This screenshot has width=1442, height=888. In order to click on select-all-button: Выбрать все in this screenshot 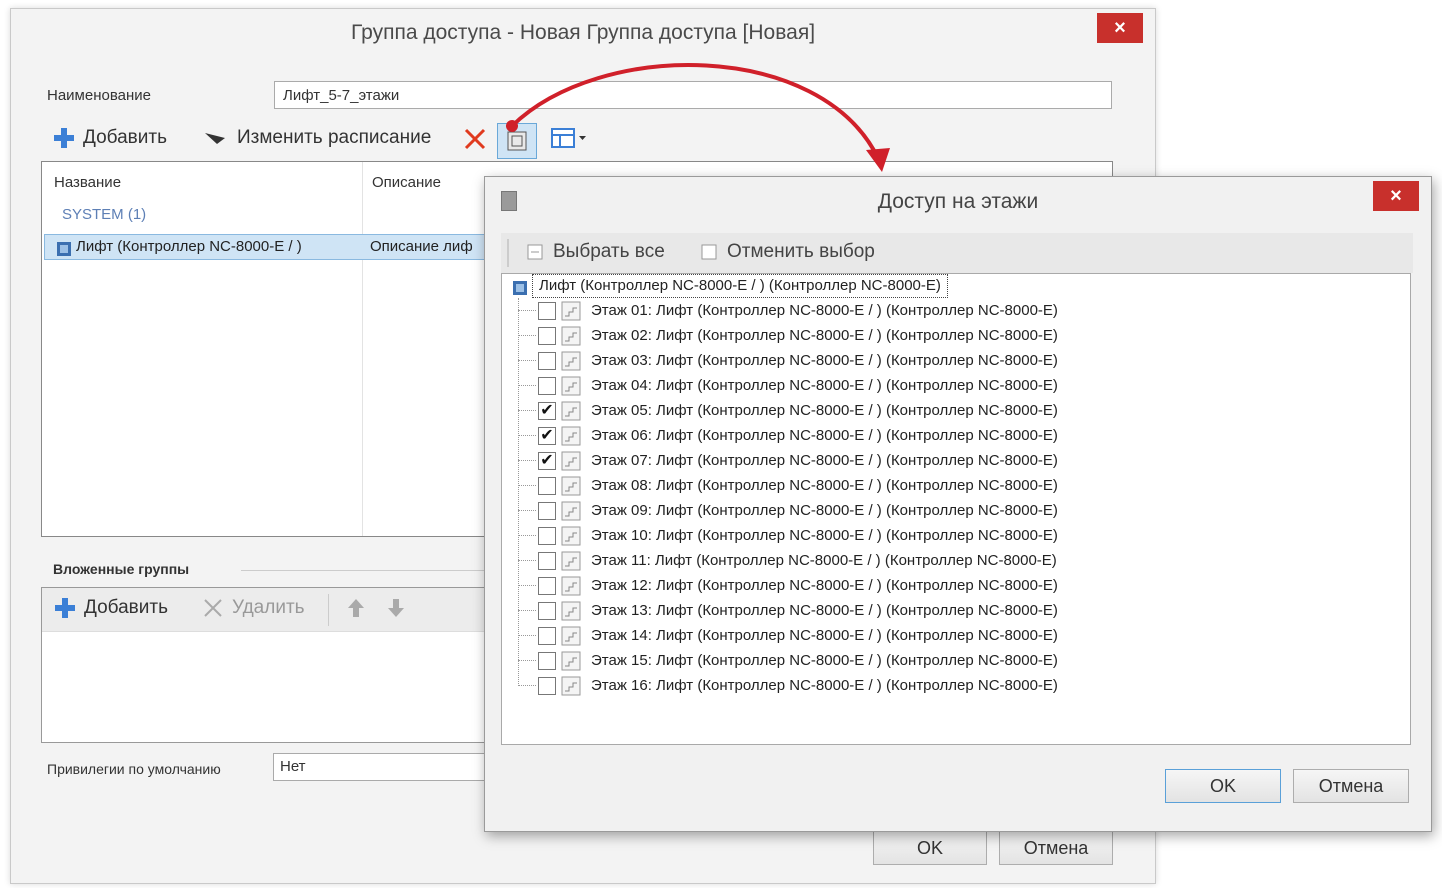, I will do `click(596, 252)`.